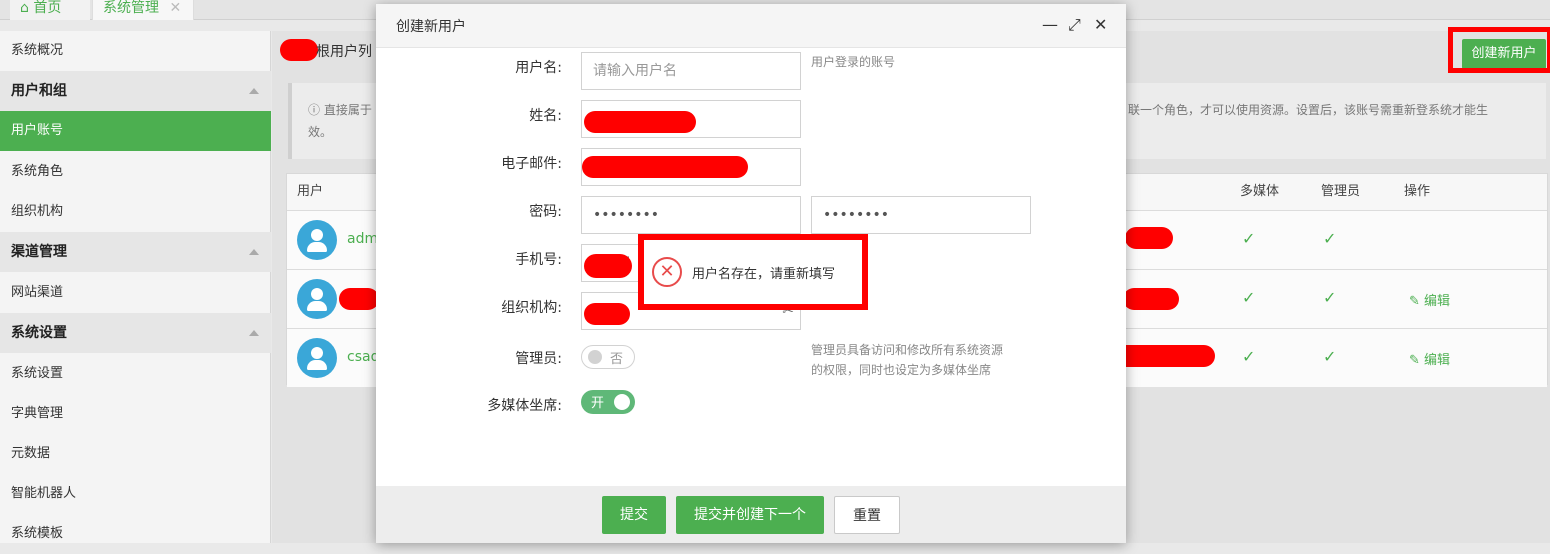 The height and width of the screenshot is (554, 1550). What do you see at coordinates (39, 252) in the screenshot?
I see `sidebar-group-label: 渠道管理` at bounding box center [39, 252].